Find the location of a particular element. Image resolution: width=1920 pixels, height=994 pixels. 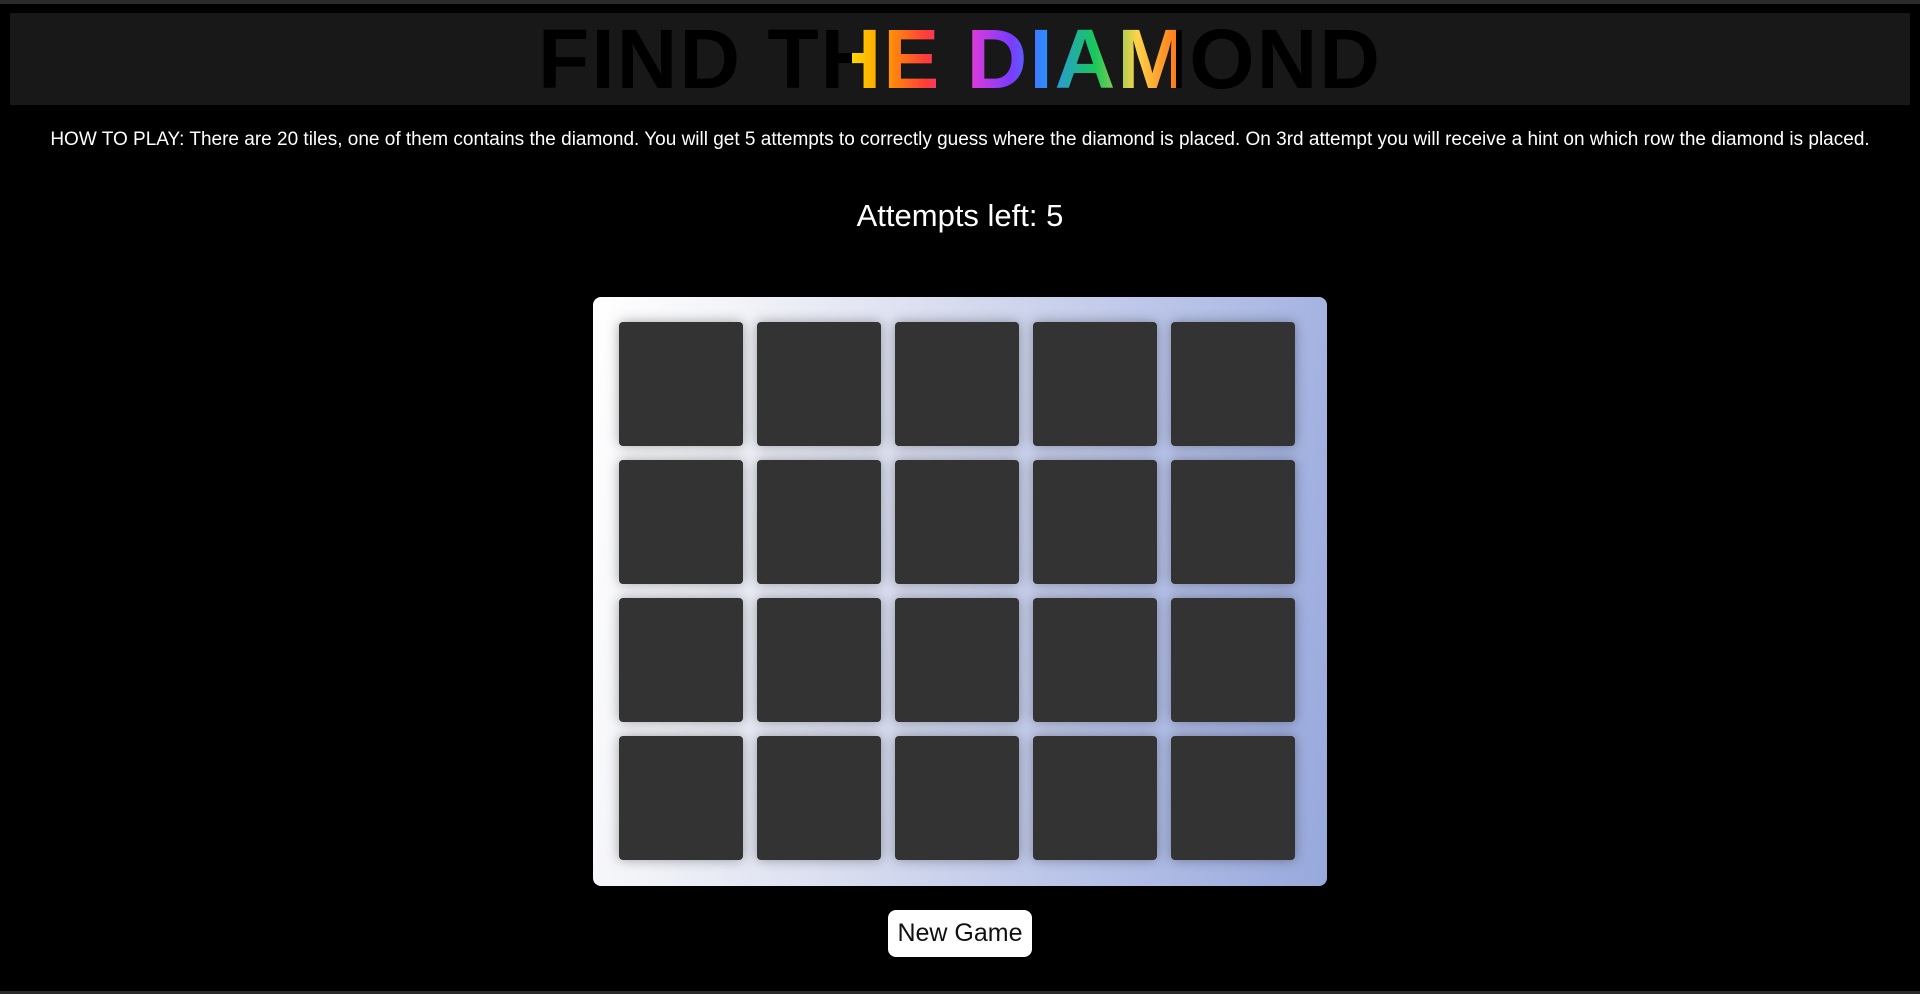

page-title: FIND THE DIAMOND is located at coordinates (960, 59).